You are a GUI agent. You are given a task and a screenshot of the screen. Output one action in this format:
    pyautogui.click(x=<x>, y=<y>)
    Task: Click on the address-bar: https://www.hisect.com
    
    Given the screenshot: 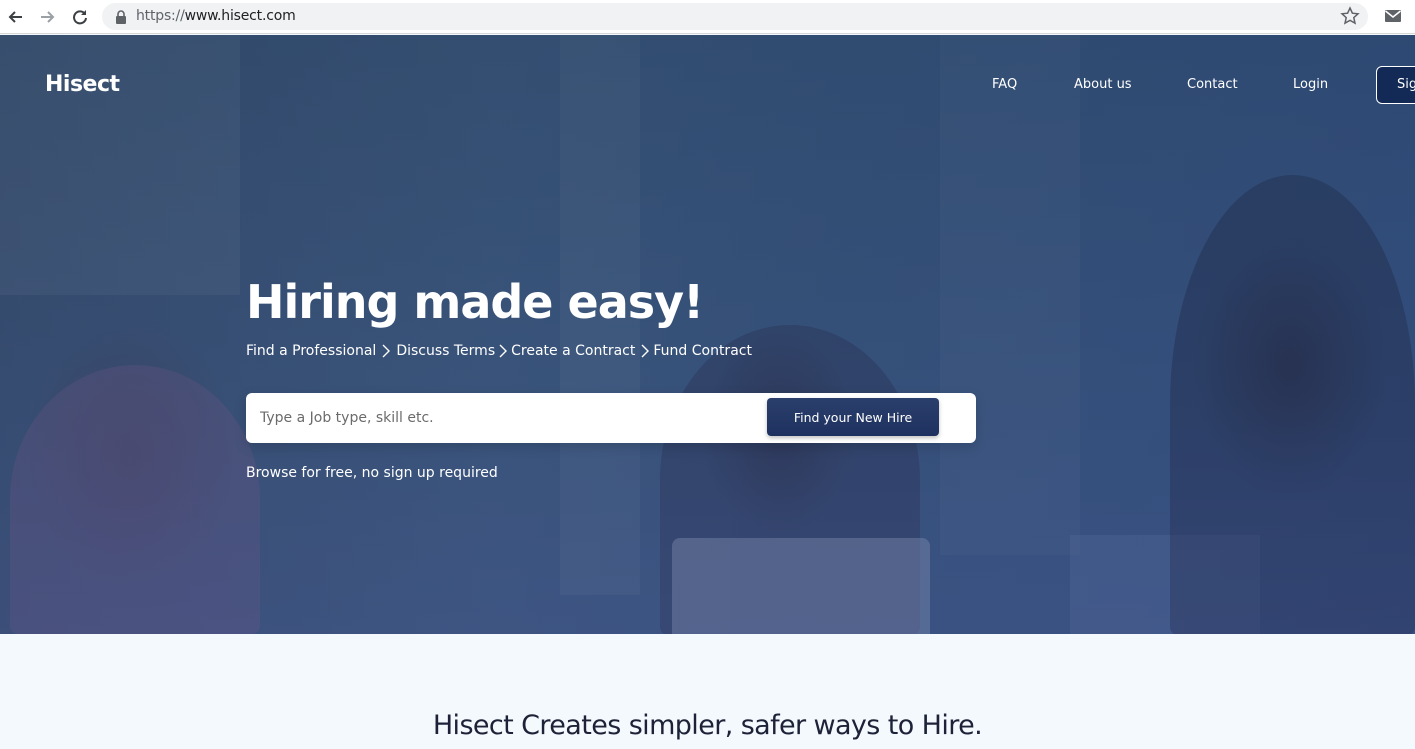 What is the action you would take?
    pyautogui.click(x=735, y=16)
    